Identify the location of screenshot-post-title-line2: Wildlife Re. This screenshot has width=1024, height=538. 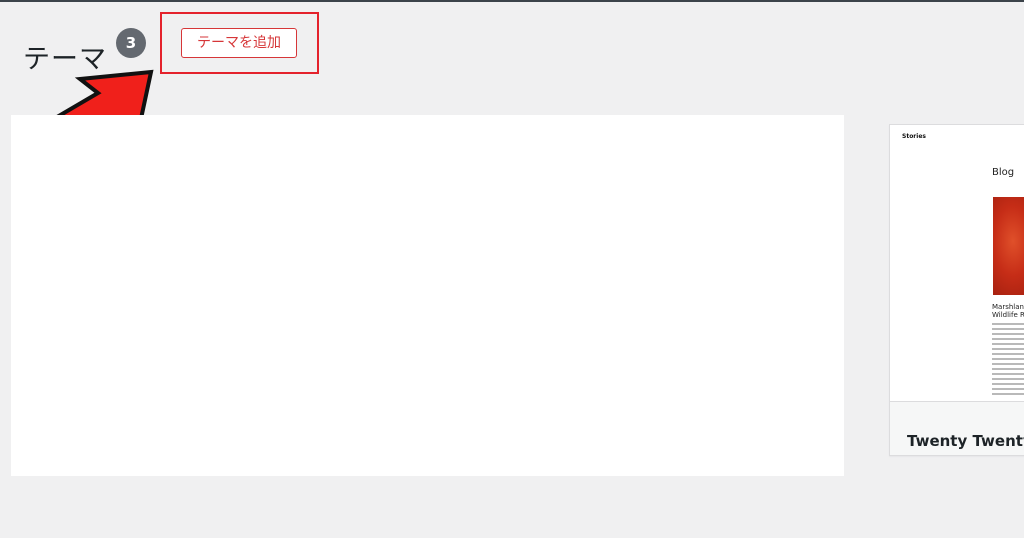
(1008, 315).